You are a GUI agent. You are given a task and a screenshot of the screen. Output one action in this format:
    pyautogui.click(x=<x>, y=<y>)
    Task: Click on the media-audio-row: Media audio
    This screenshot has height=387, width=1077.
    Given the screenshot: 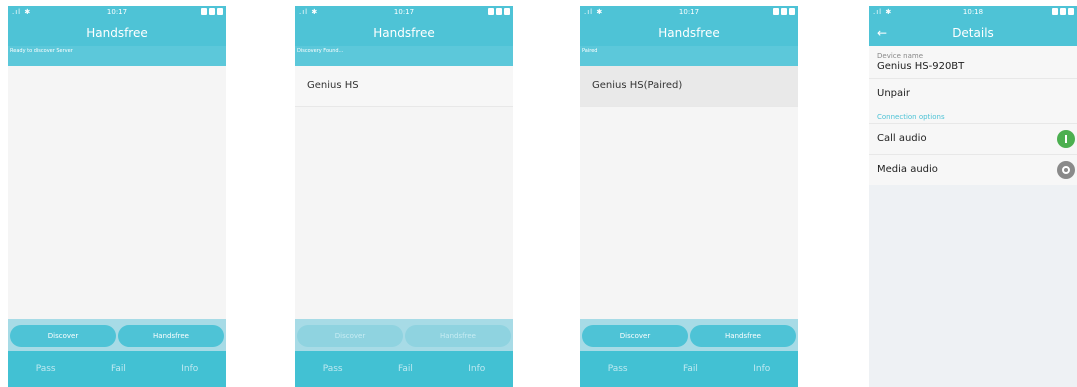 What is the action you would take?
    pyautogui.click(x=973, y=169)
    